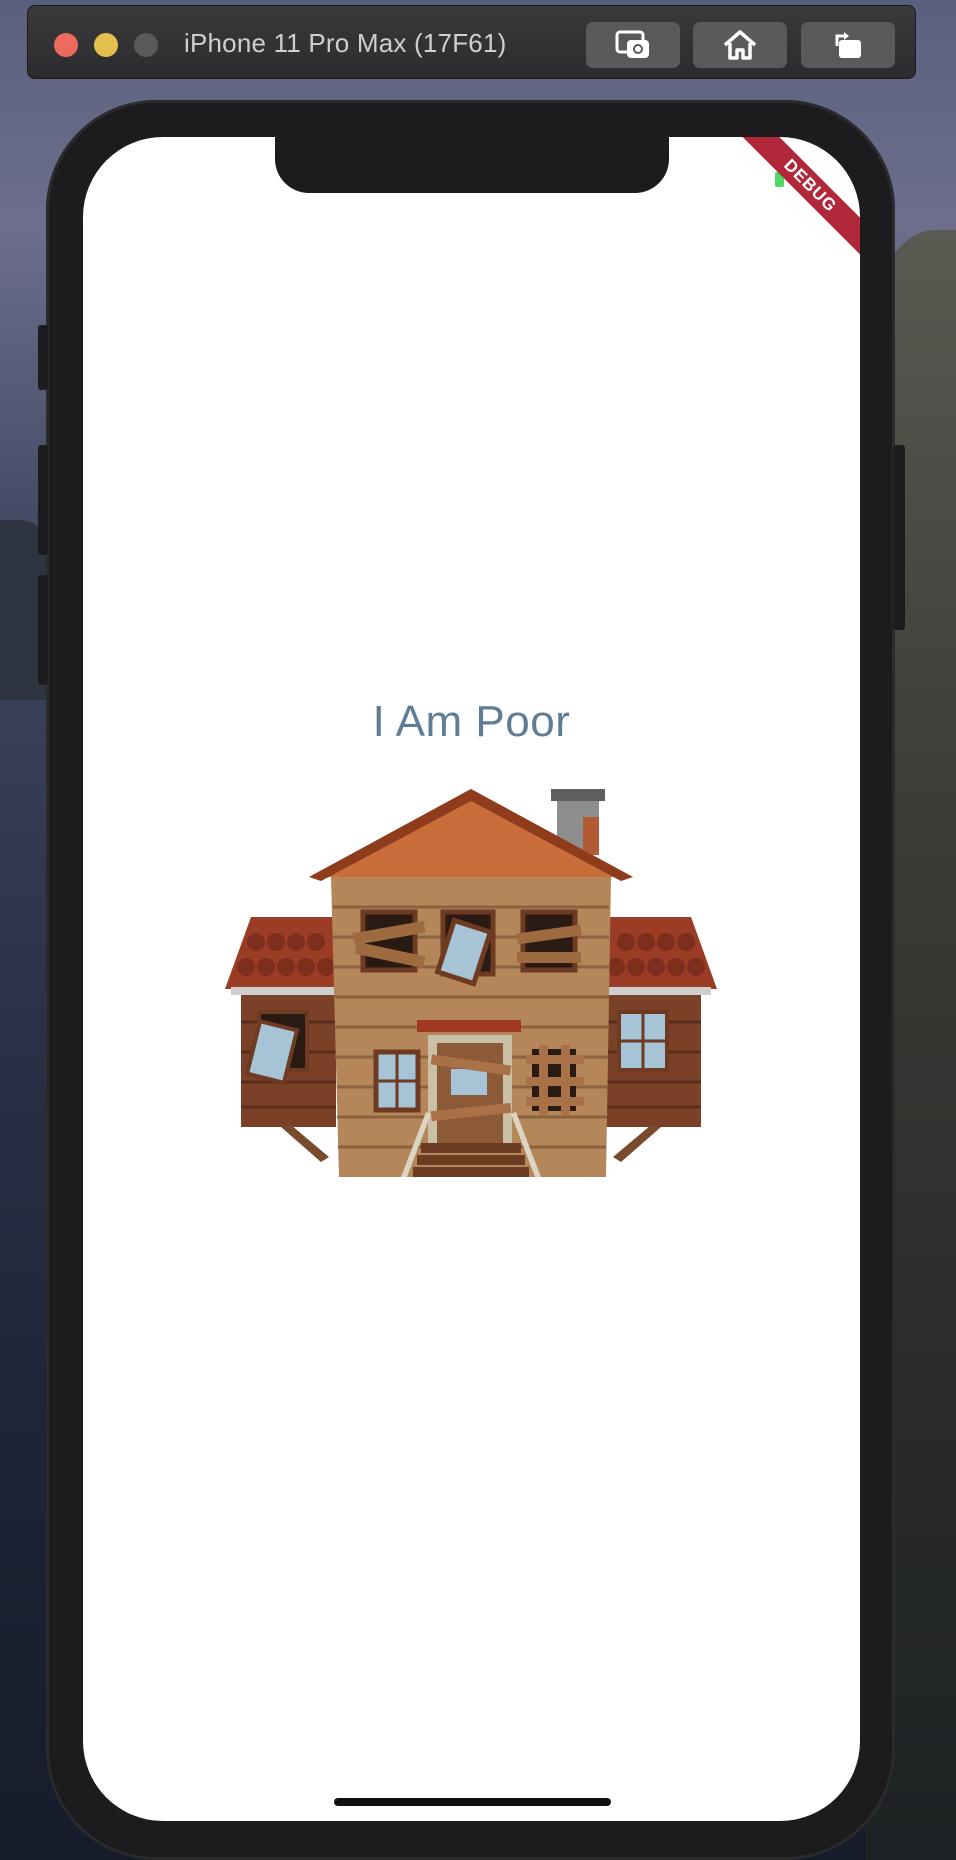 The image size is (956, 1860). Describe the element at coordinates (43, 500) in the screenshot. I see `volume-up-button` at that location.